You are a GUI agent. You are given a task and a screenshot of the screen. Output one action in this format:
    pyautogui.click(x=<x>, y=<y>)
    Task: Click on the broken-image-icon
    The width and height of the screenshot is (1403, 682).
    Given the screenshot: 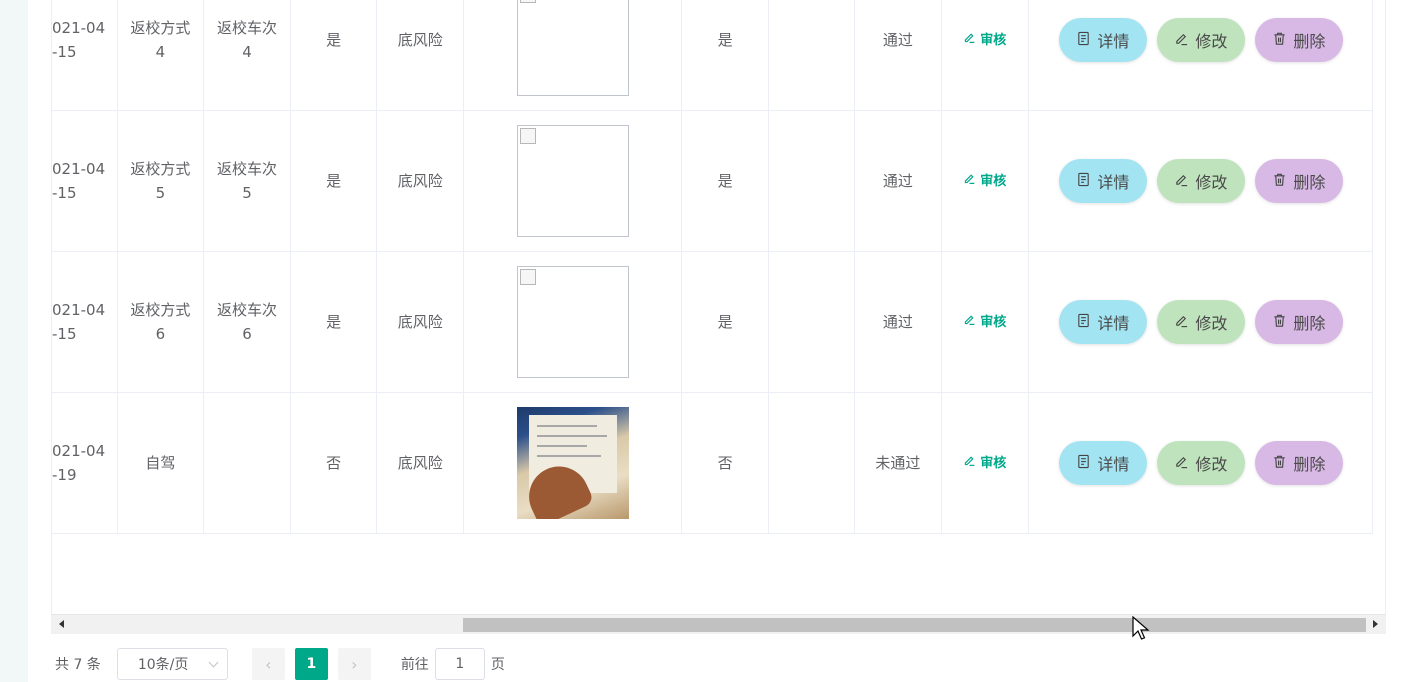 What is the action you would take?
    pyautogui.click(x=527, y=136)
    